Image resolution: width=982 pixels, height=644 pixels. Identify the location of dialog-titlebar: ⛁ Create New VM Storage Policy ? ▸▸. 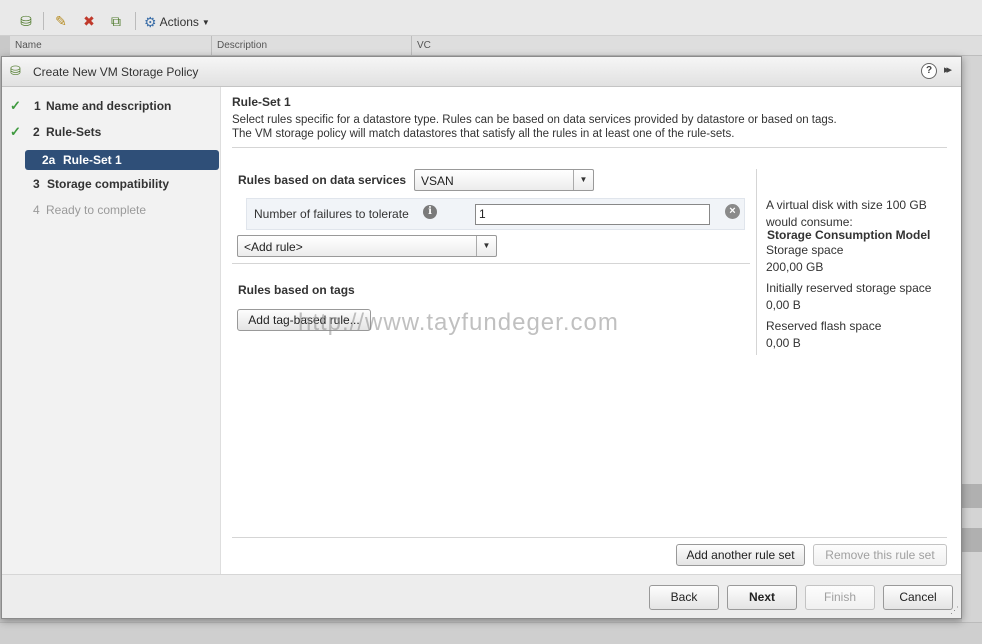
(481, 72).